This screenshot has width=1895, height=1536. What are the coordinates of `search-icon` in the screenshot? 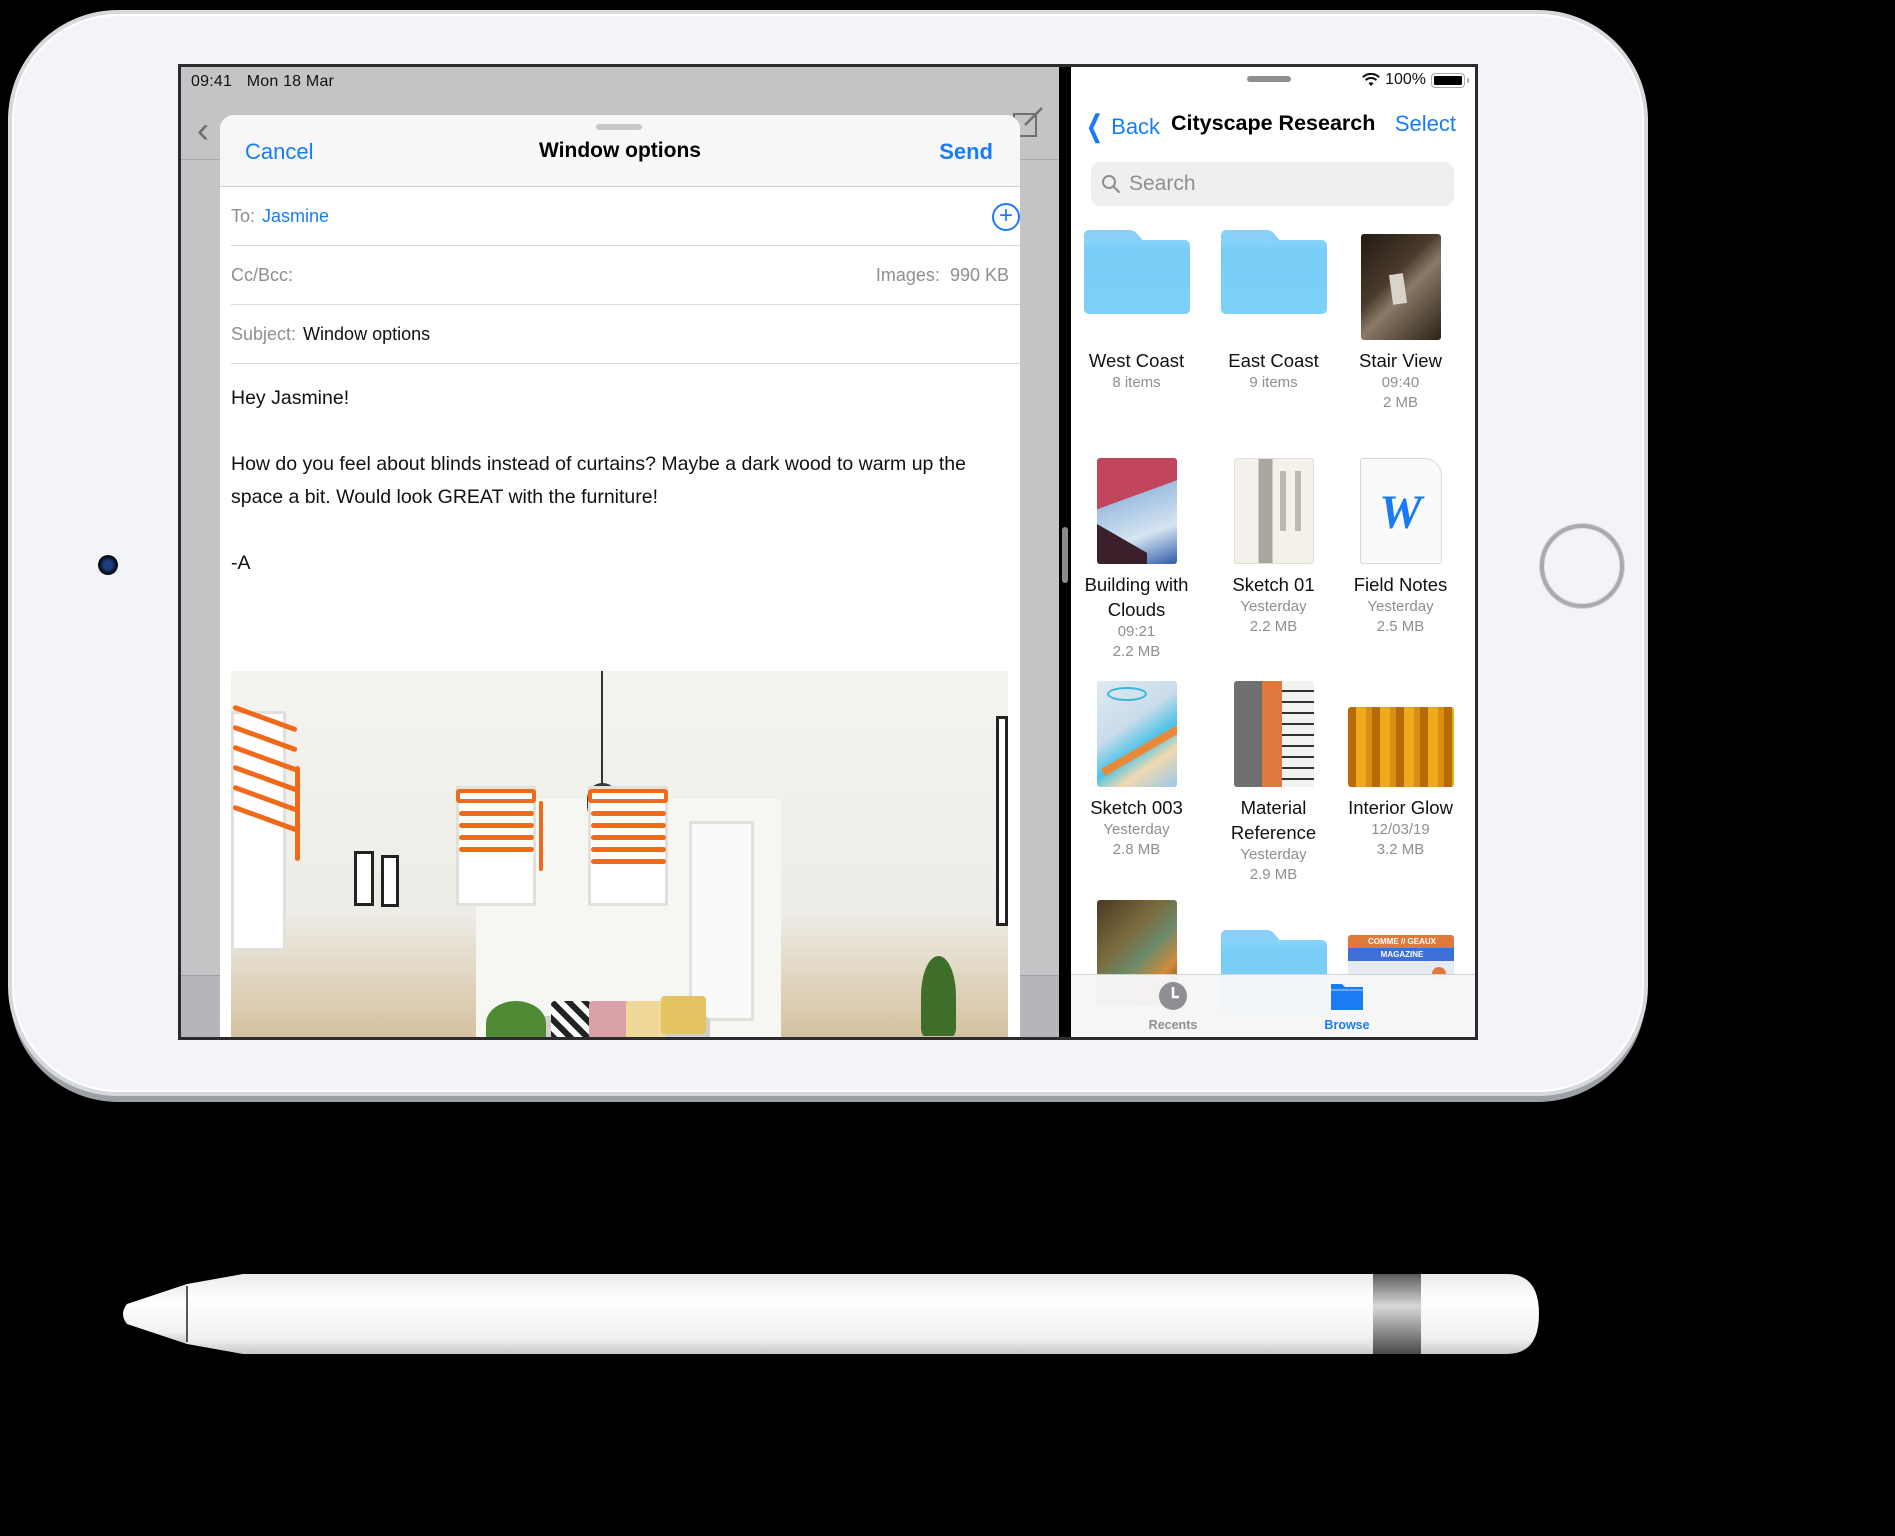 It's located at (1111, 184).